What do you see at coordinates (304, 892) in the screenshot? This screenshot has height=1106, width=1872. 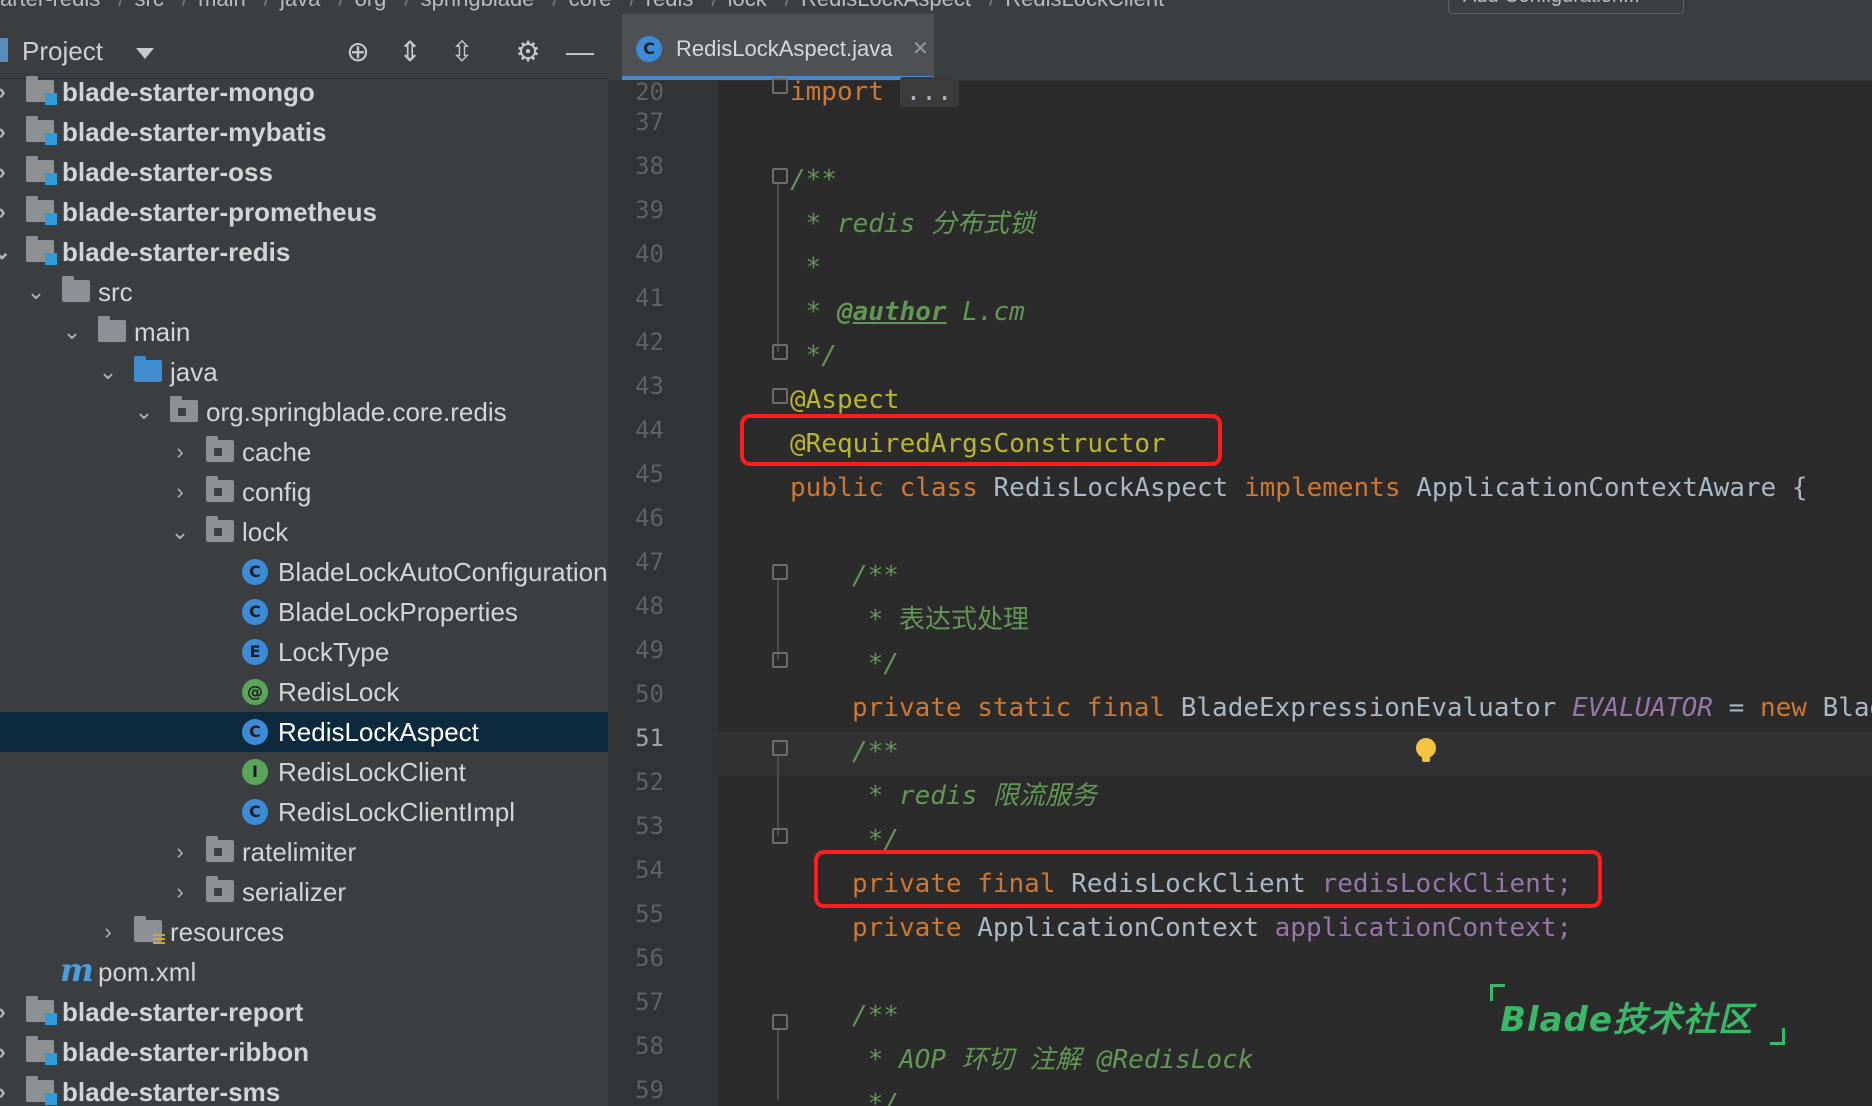 I see `tree-item-package: › serializer` at bounding box center [304, 892].